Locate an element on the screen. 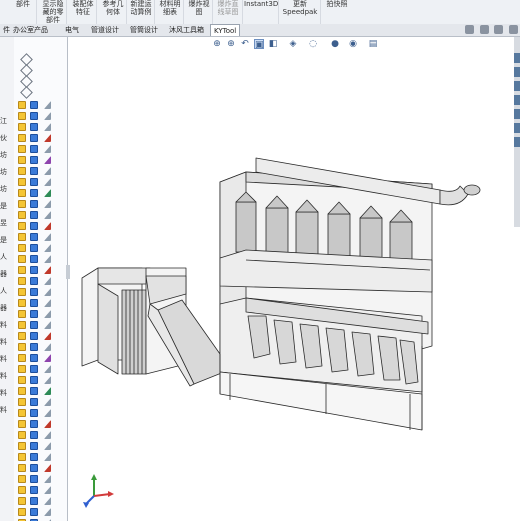 The height and width of the screenshot is (523, 520). ribbon-item-assembly-features: 装配体 特征 is located at coordinates (83, 12).